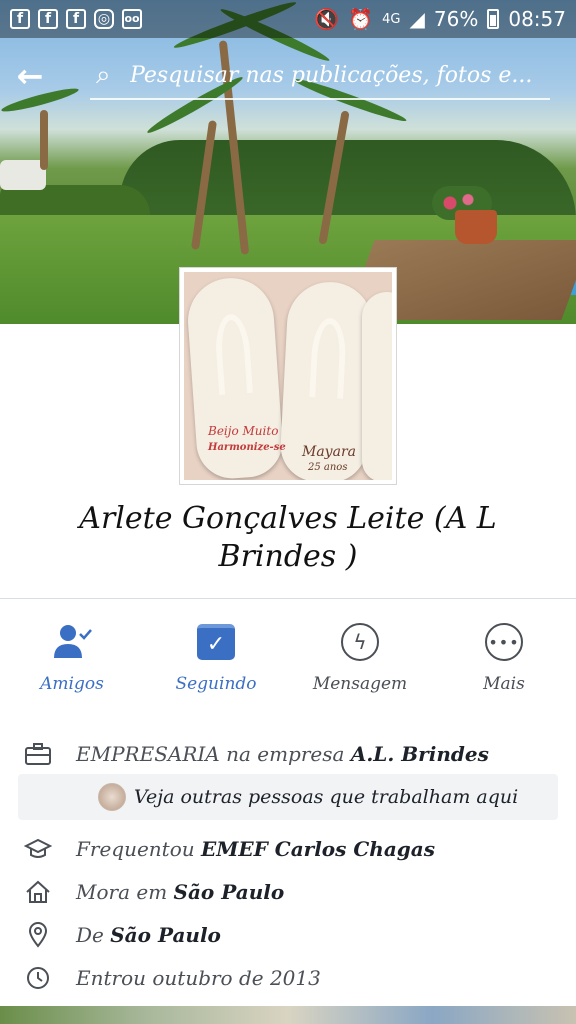  I want to click on alarm-icon: ⏰, so click(361, 19).